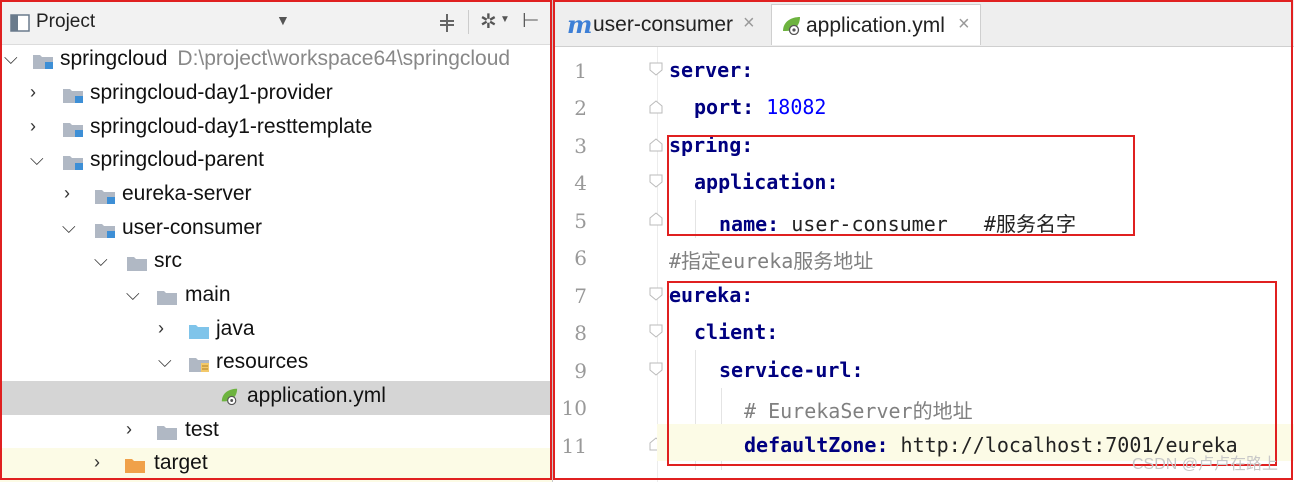 The image size is (1294, 496). I want to click on line-number: 7, so click(580, 296).